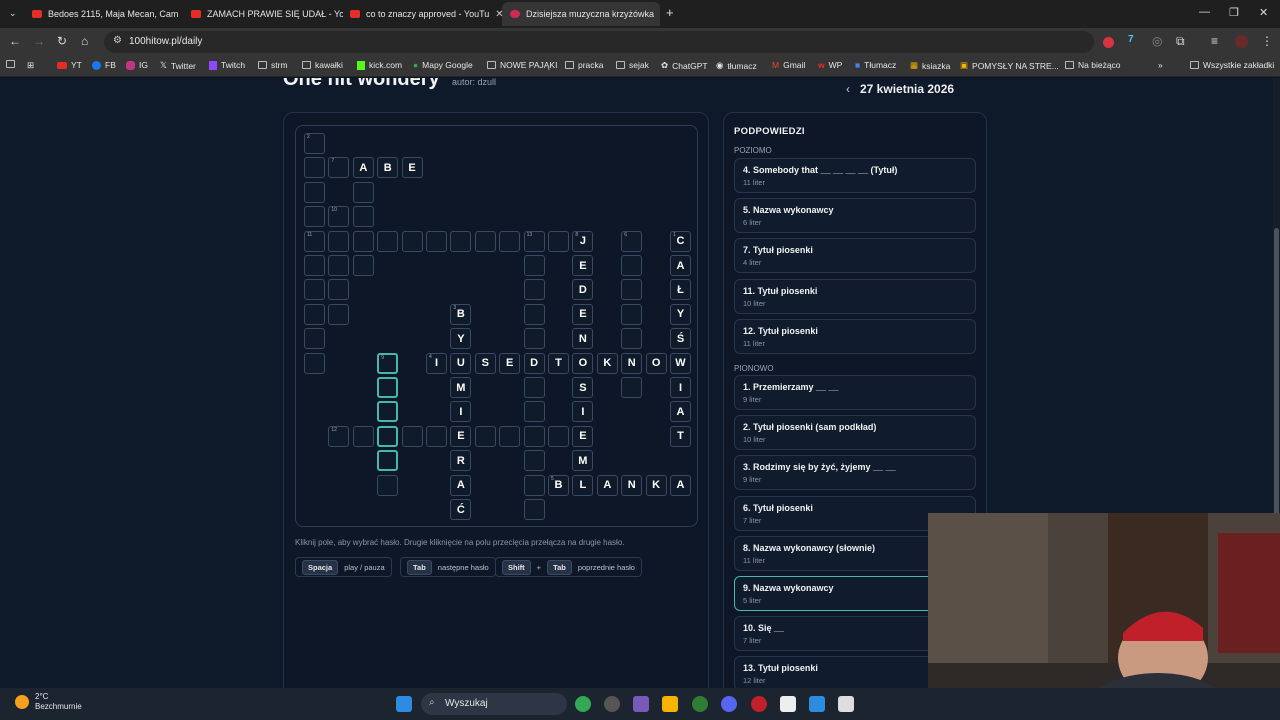 This screenshot has height=720, width=1280. I want to click on address-bar: ⚙ 100hitow.pl/daily, so click(599, 42).